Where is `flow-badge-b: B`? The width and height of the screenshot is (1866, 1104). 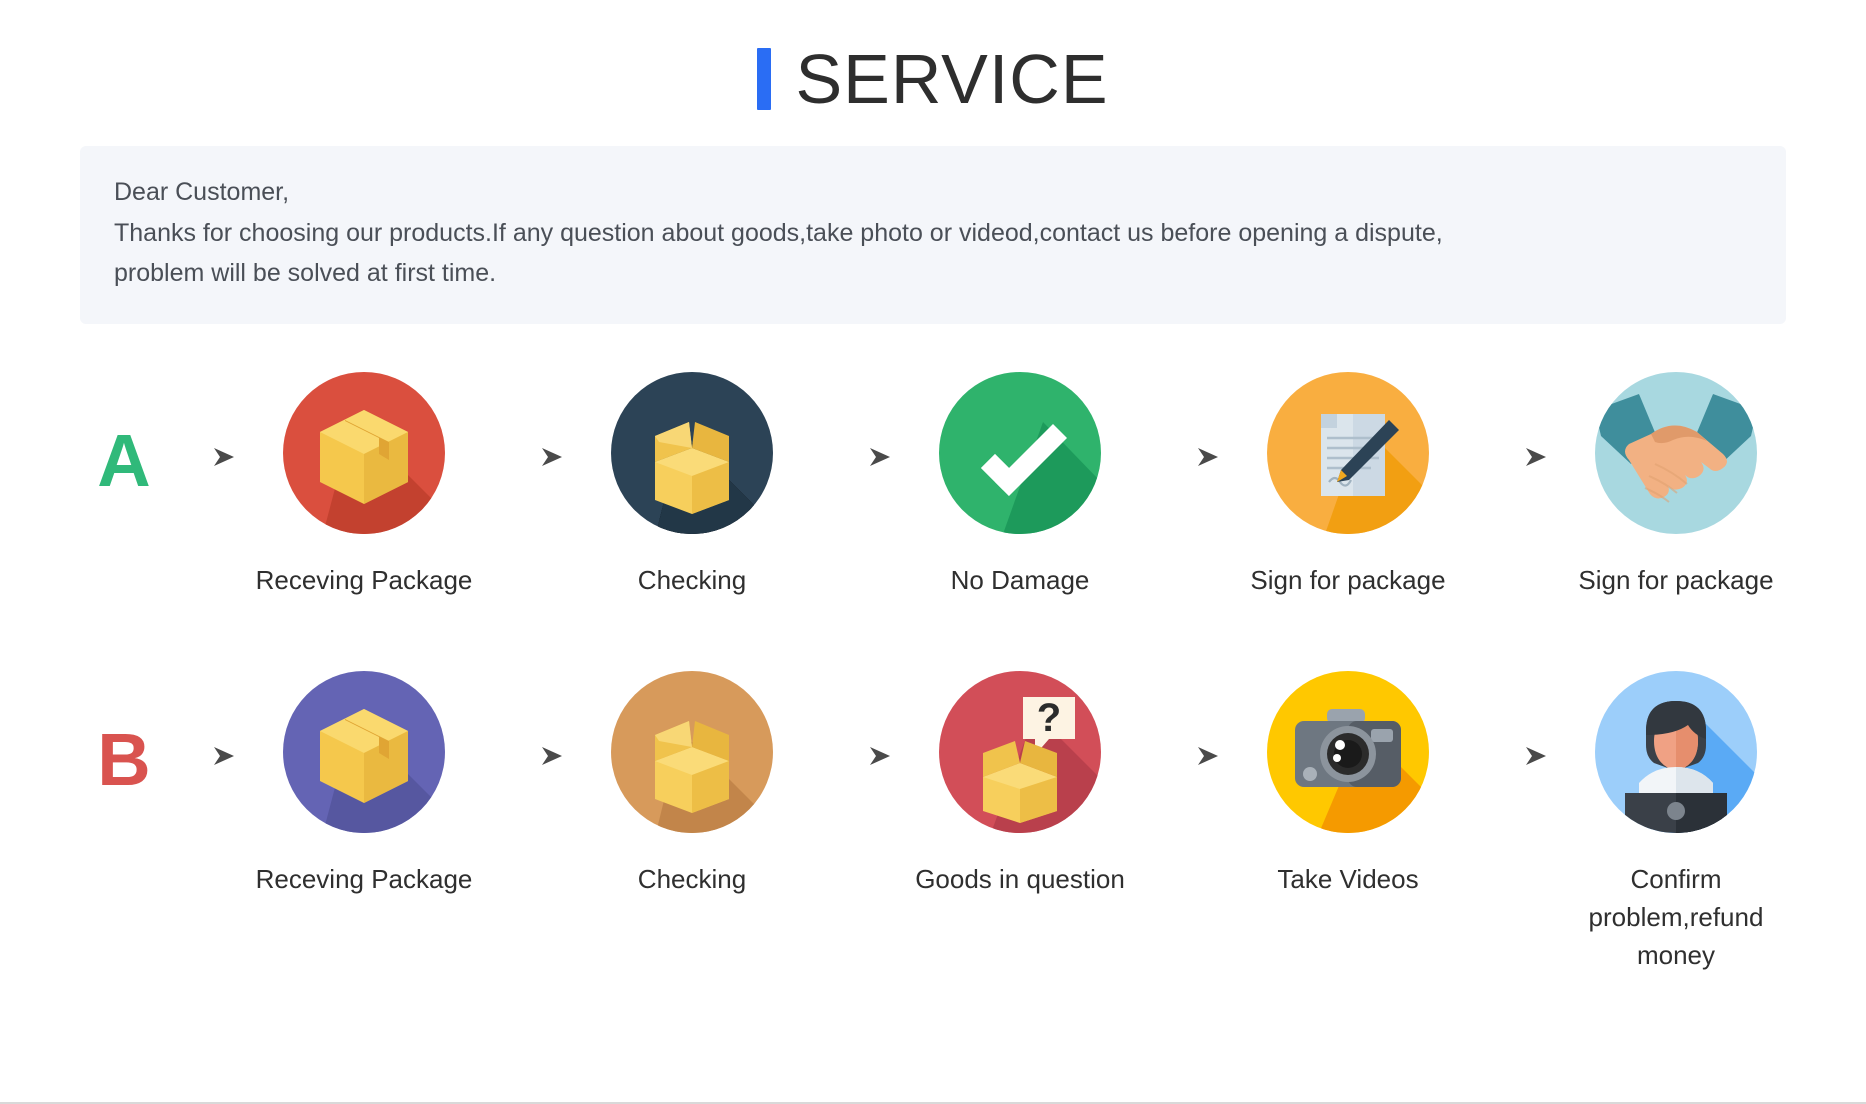 flow-badge-b: B is located at coordinates (124, 760).